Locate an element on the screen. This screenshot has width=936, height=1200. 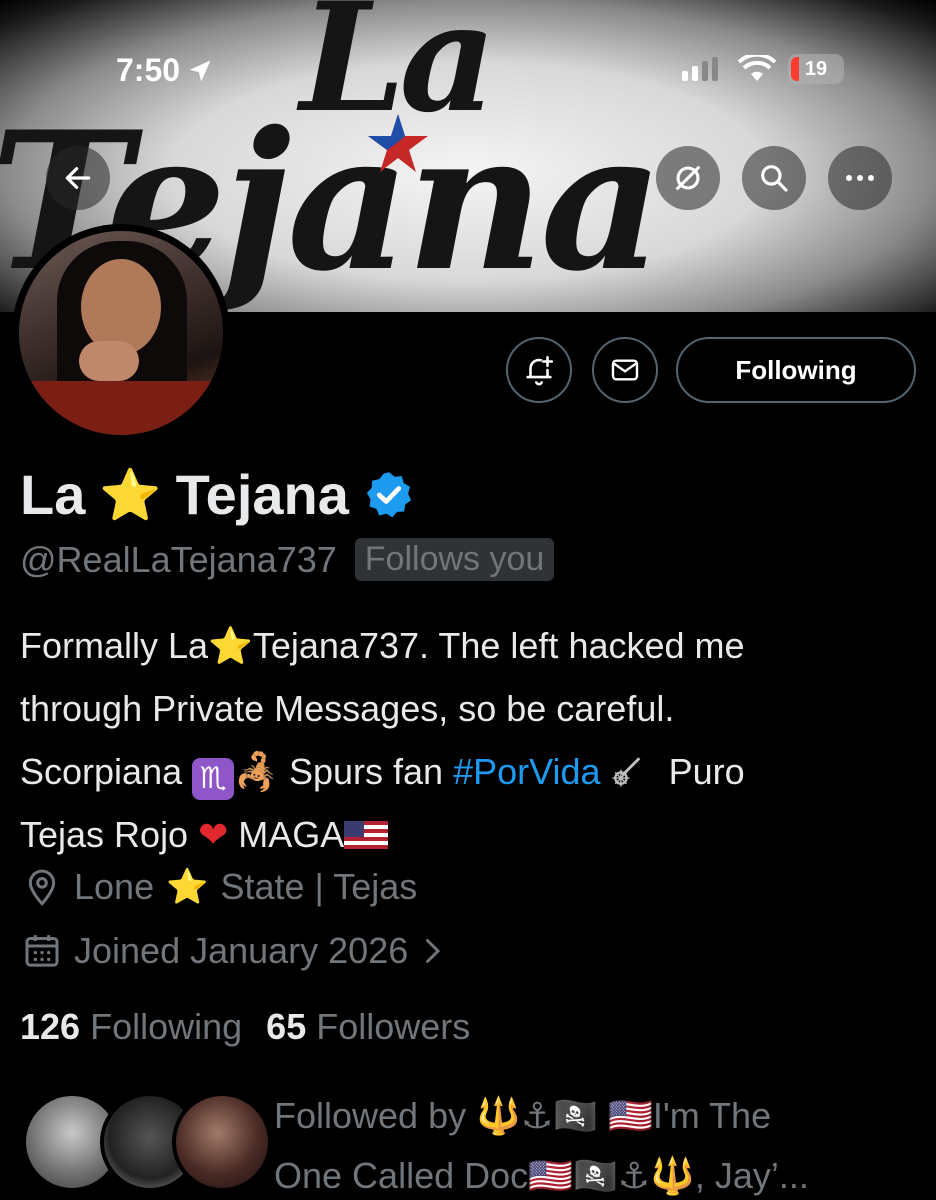
bio-text: Puro is located at coordinates (706, 771).